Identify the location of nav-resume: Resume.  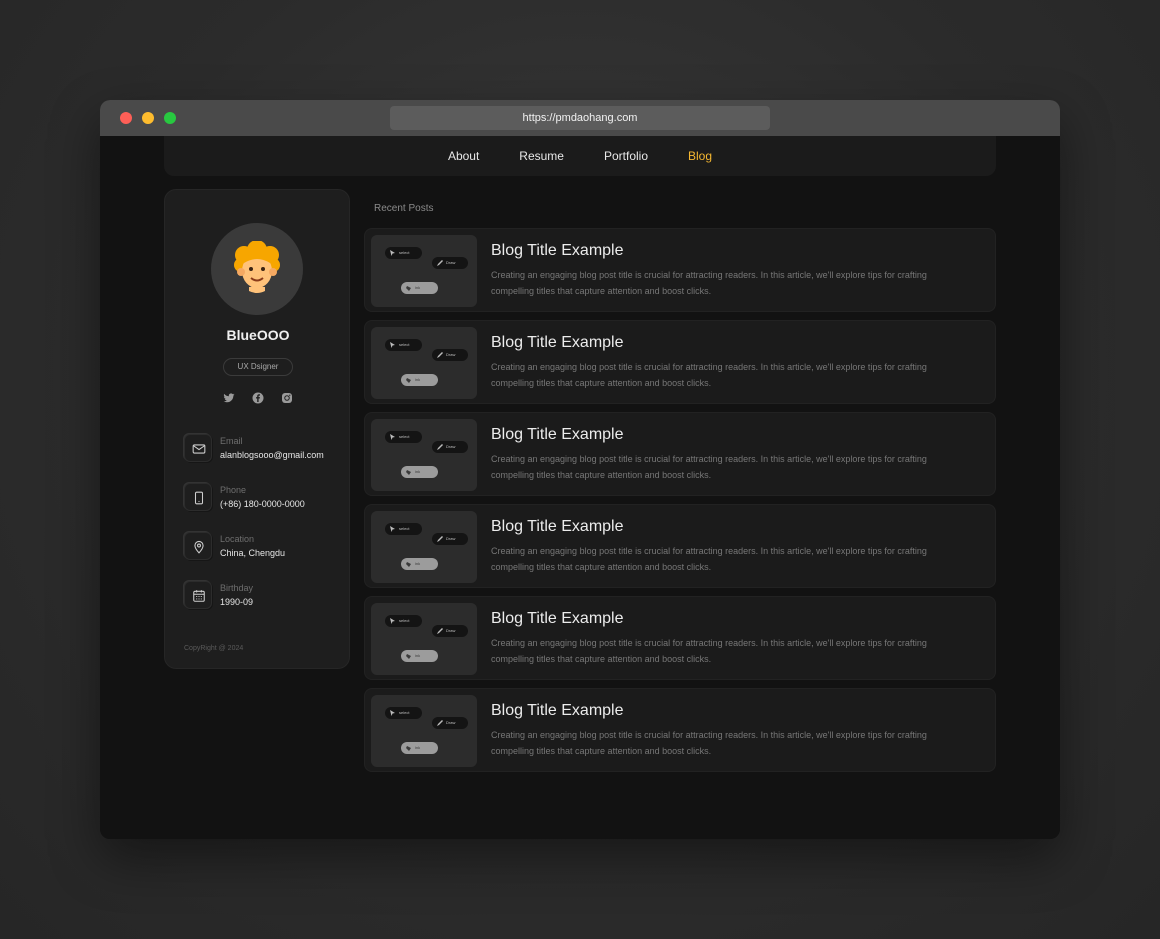
(541, 156).